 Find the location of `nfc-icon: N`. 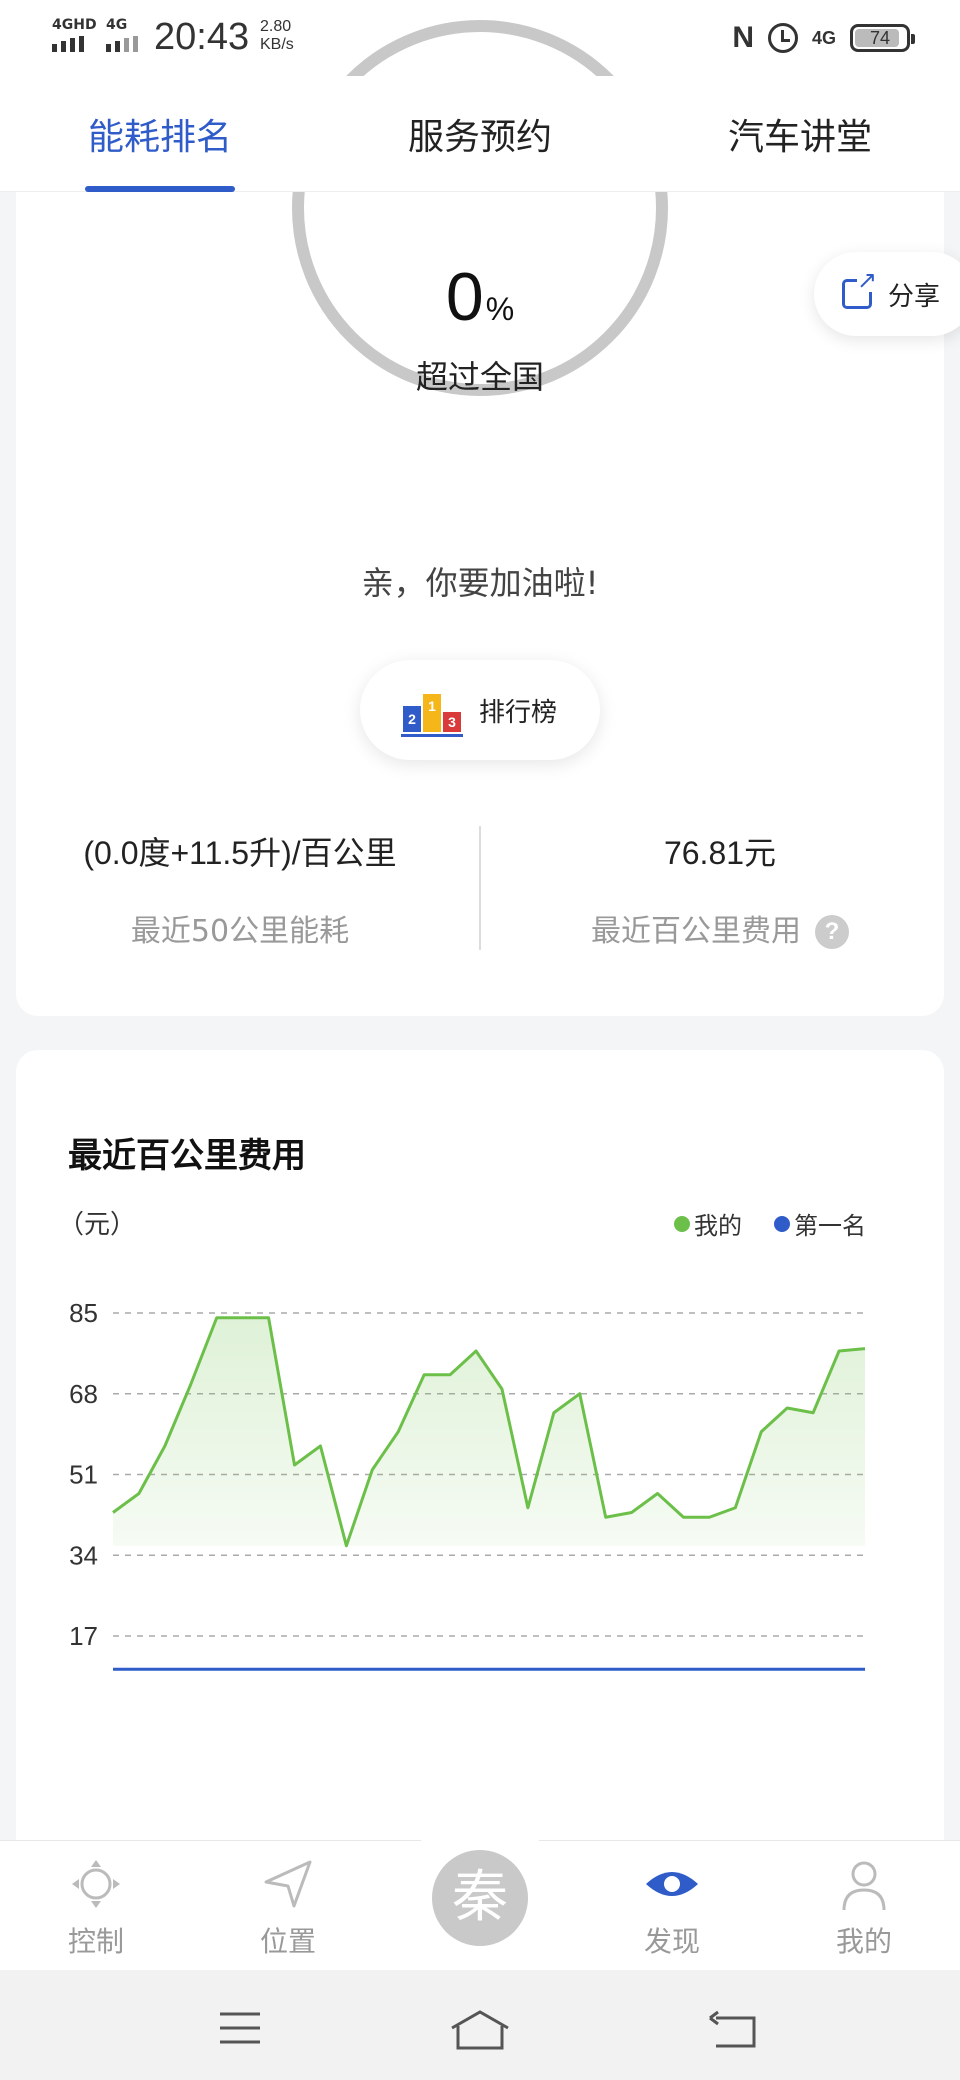

nfc-icon: N is located at coordinates (743, 37).